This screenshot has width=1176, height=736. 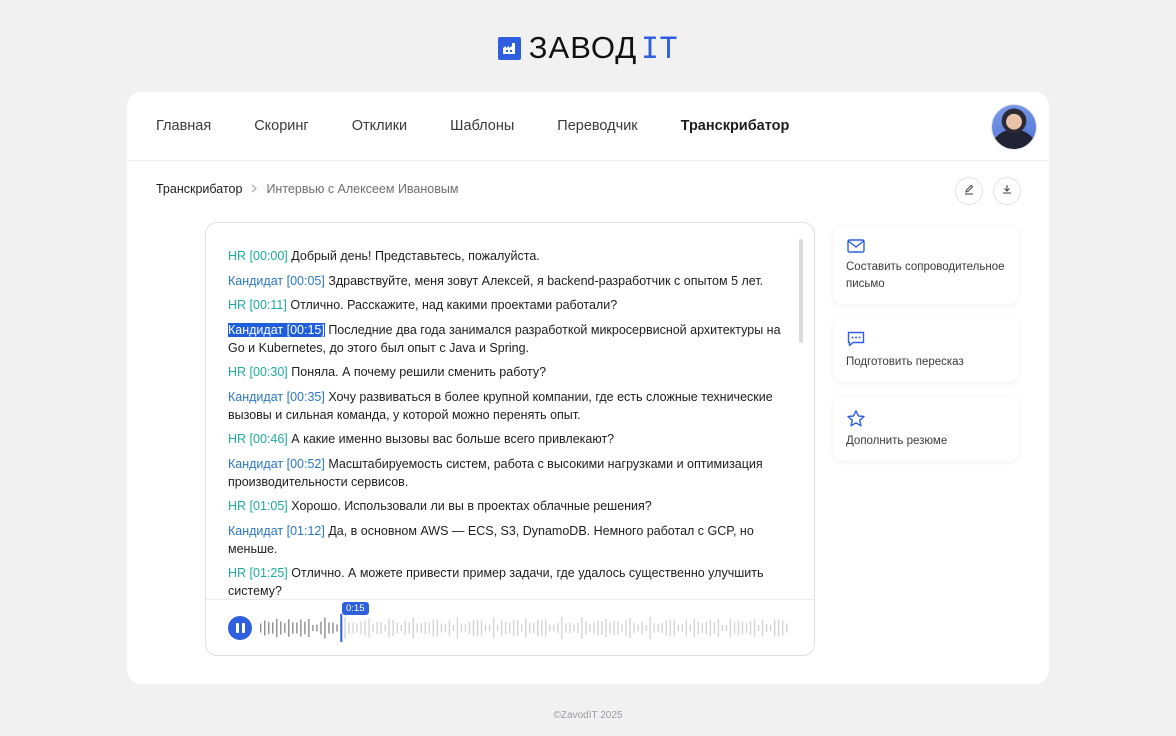 I want to click on timestamp: [00:00], so click(x=268, y=256).